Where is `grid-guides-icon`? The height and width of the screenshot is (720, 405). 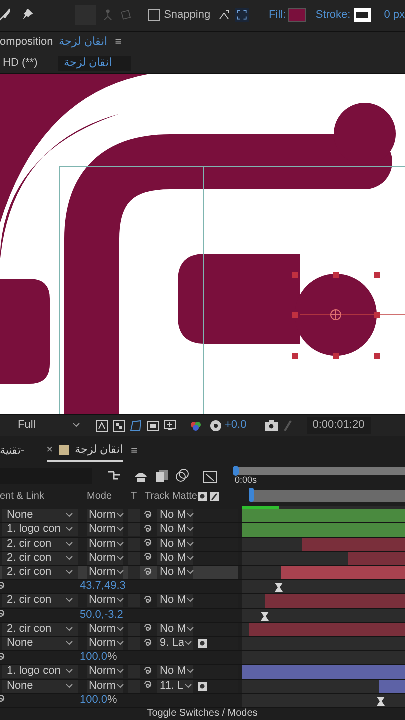 grid-guides-icon is located at coordinates (170, 426).